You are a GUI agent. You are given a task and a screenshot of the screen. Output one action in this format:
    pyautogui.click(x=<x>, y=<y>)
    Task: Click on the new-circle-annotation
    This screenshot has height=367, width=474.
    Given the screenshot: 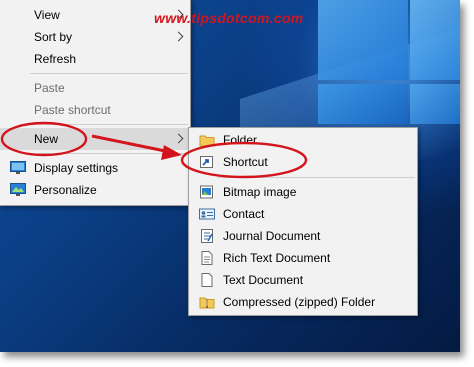 What is the action you would take?
    pyautogui.click(x=44, y=139)
    